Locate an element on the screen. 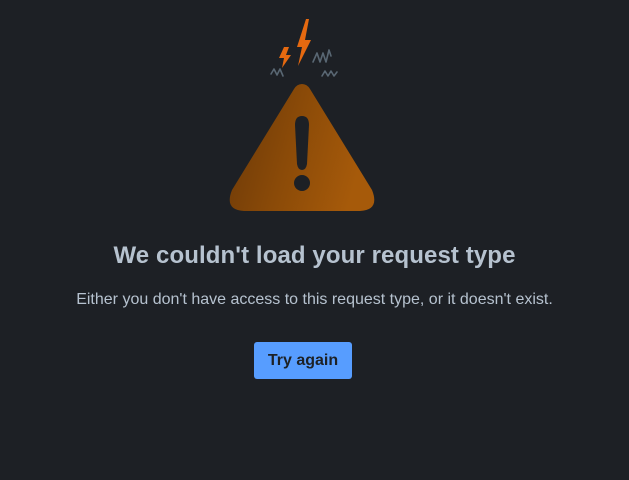 The height and width of the screenshot is (480, 629). warning-triangle-icon is located at coordinates (302, 147).